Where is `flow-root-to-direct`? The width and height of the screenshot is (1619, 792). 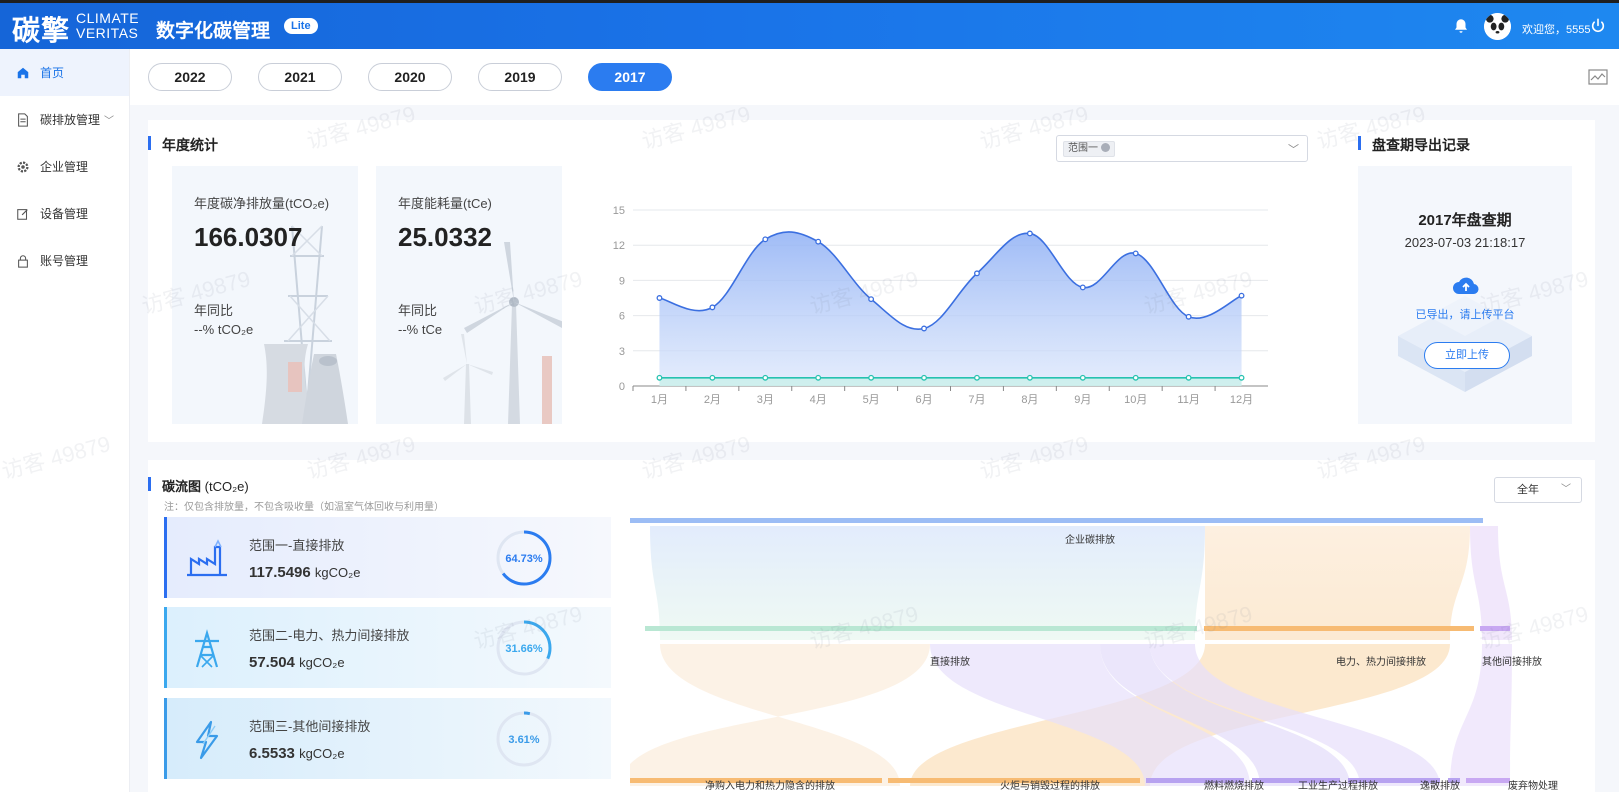 flow-root-to-direct is located at coordinates (927, 583).